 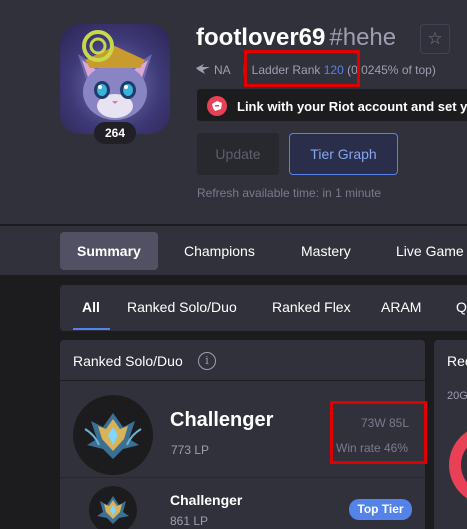 What do you see at coordinates (380, 509) in the screenshot?
I see `top-tier-badge: Top Tier` at bounding box center [380, 509].